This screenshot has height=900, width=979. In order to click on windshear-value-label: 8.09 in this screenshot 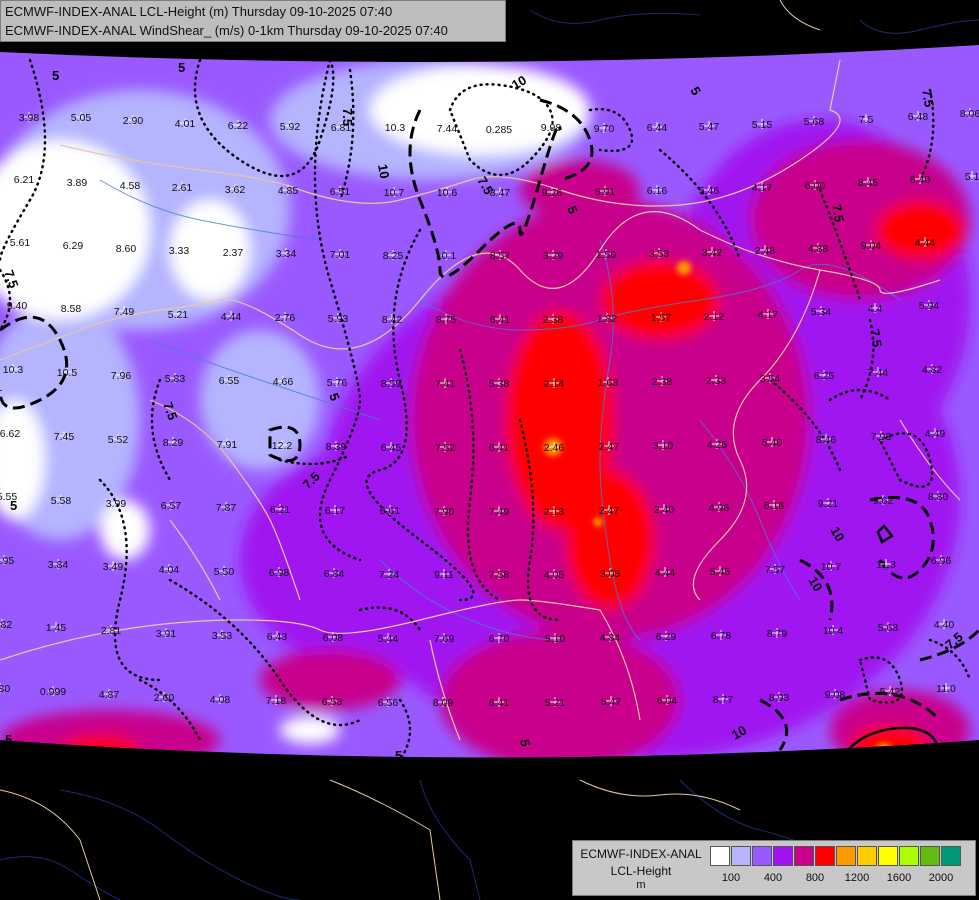, I will do `click(443, 703)`.